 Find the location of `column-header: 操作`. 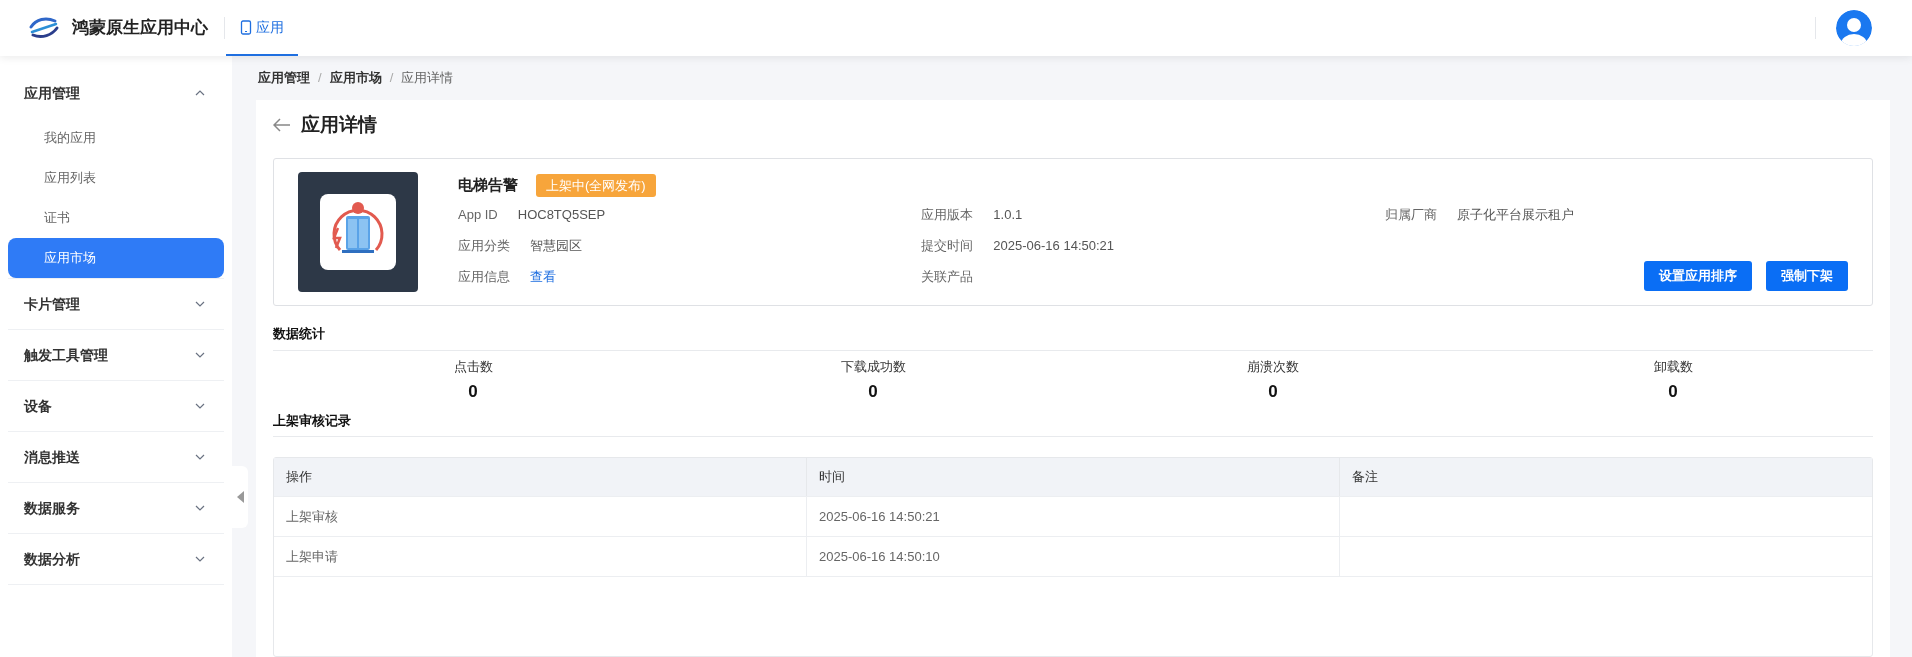

column-header: 操作 is located at coordinates (299, 477).